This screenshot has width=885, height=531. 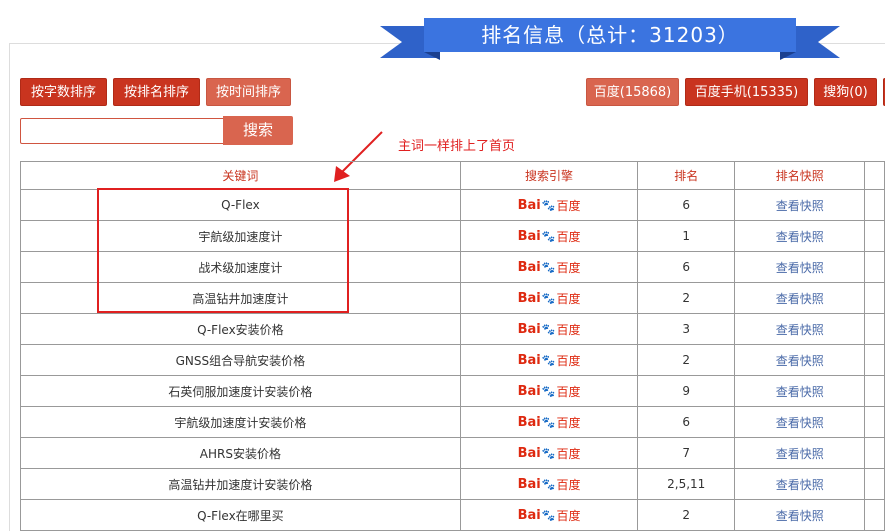 I want to click on table-row: 高温钻井加速度计 Bai 🐾 百度 2 查看快照, so click(x=452, y=298).